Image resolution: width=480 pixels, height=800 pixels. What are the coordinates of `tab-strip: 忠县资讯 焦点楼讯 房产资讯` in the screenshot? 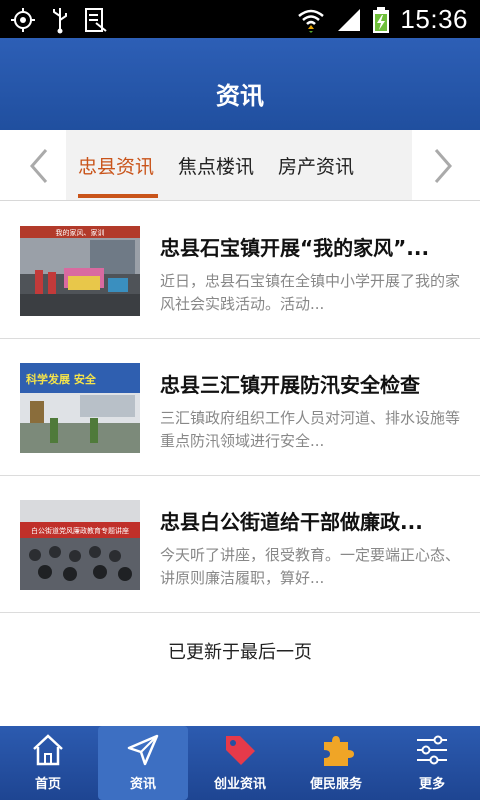 It's located at (239, 165).